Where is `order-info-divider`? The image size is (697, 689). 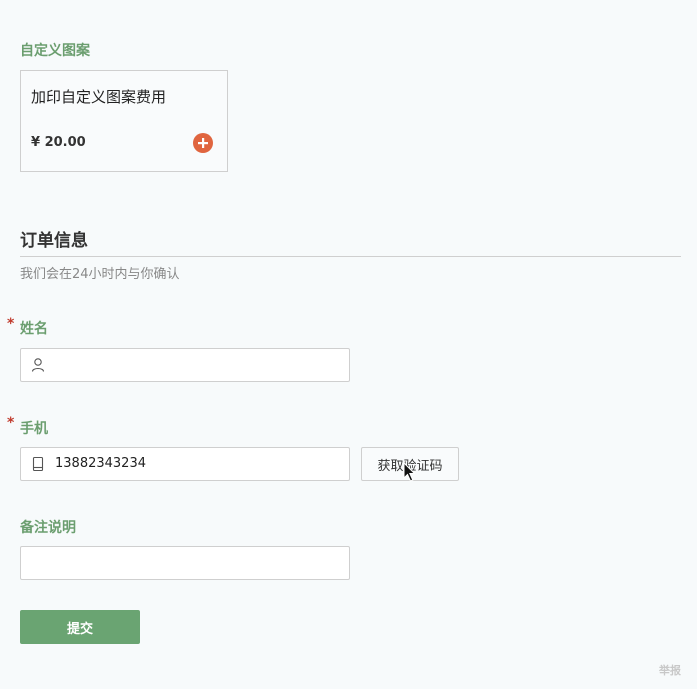
order-info-divider is located at coordinates (350, 256).